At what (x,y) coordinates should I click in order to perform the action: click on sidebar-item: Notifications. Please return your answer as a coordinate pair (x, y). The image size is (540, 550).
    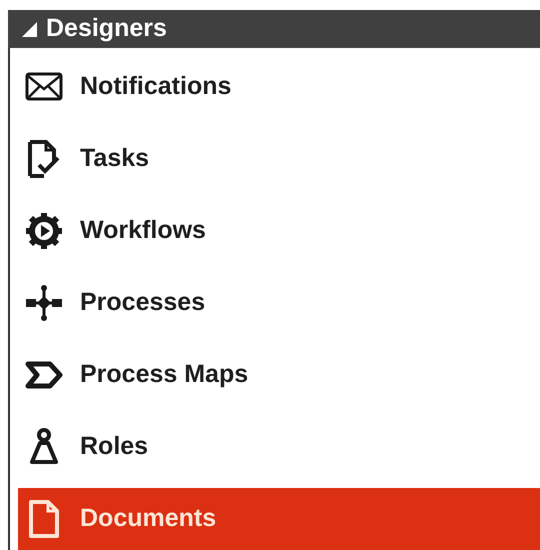
    Looking at the image, I should click on (279, 87).